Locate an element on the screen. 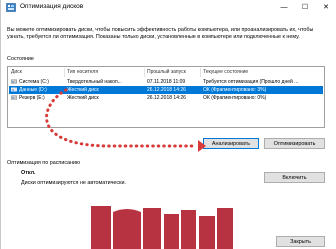  defrag-app-icon is located at coordinates (11, 7).